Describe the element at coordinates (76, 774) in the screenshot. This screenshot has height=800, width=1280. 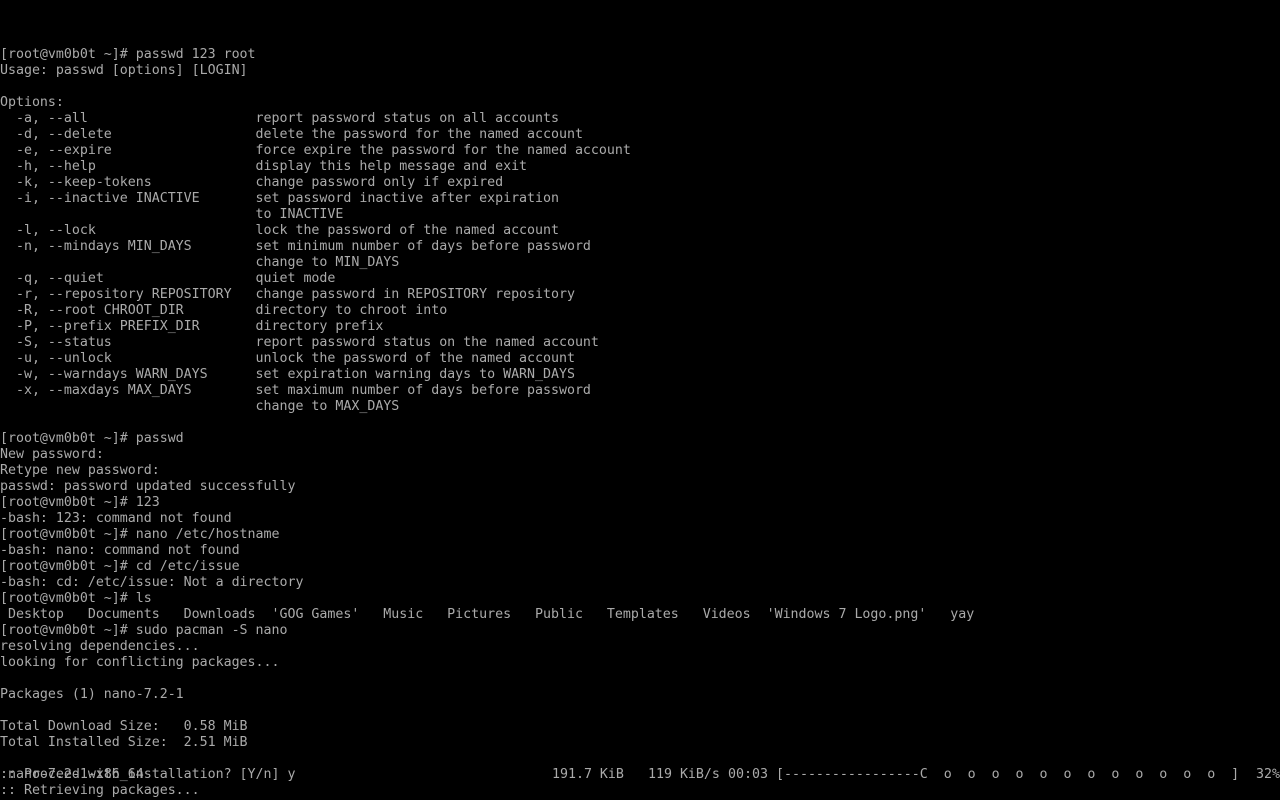
I see `progress-package-name: nano-7.2-1-x86_64` at that location.